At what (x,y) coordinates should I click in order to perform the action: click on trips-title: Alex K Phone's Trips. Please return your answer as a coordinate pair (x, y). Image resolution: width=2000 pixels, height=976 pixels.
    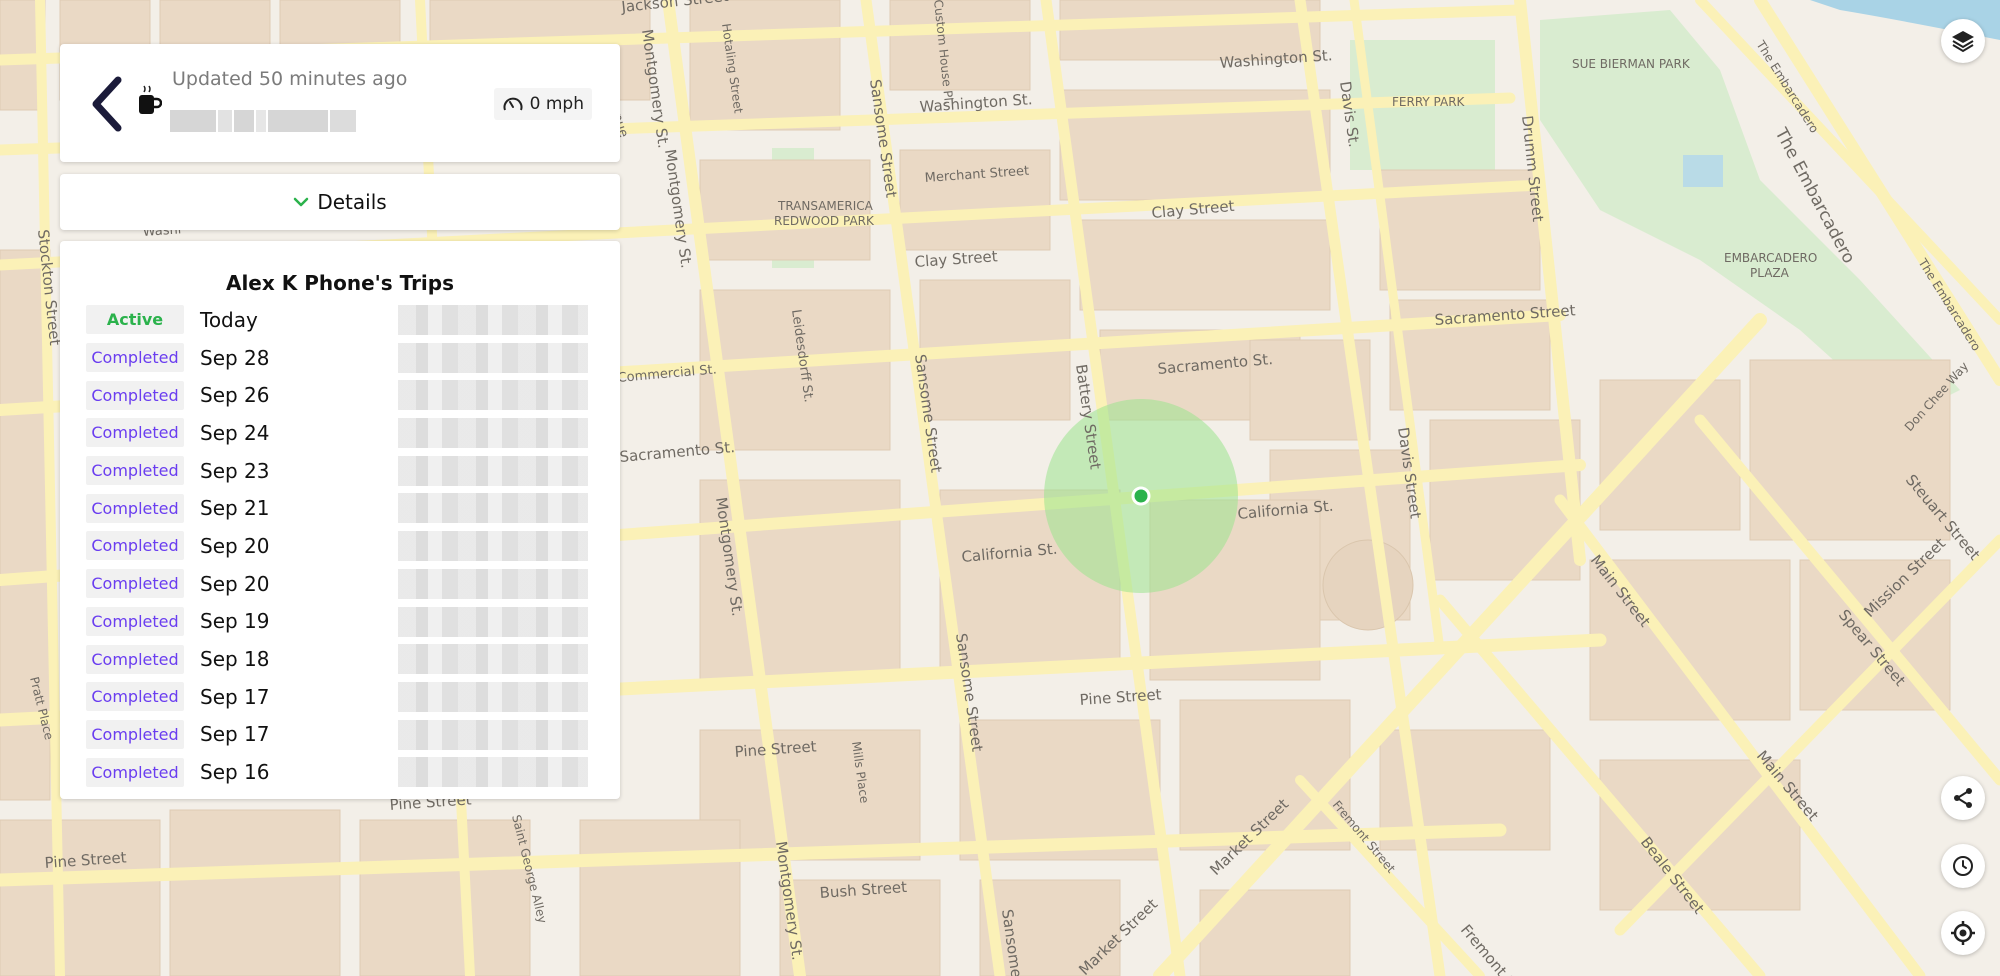
    Looking at the image, I should click on (340, 283).